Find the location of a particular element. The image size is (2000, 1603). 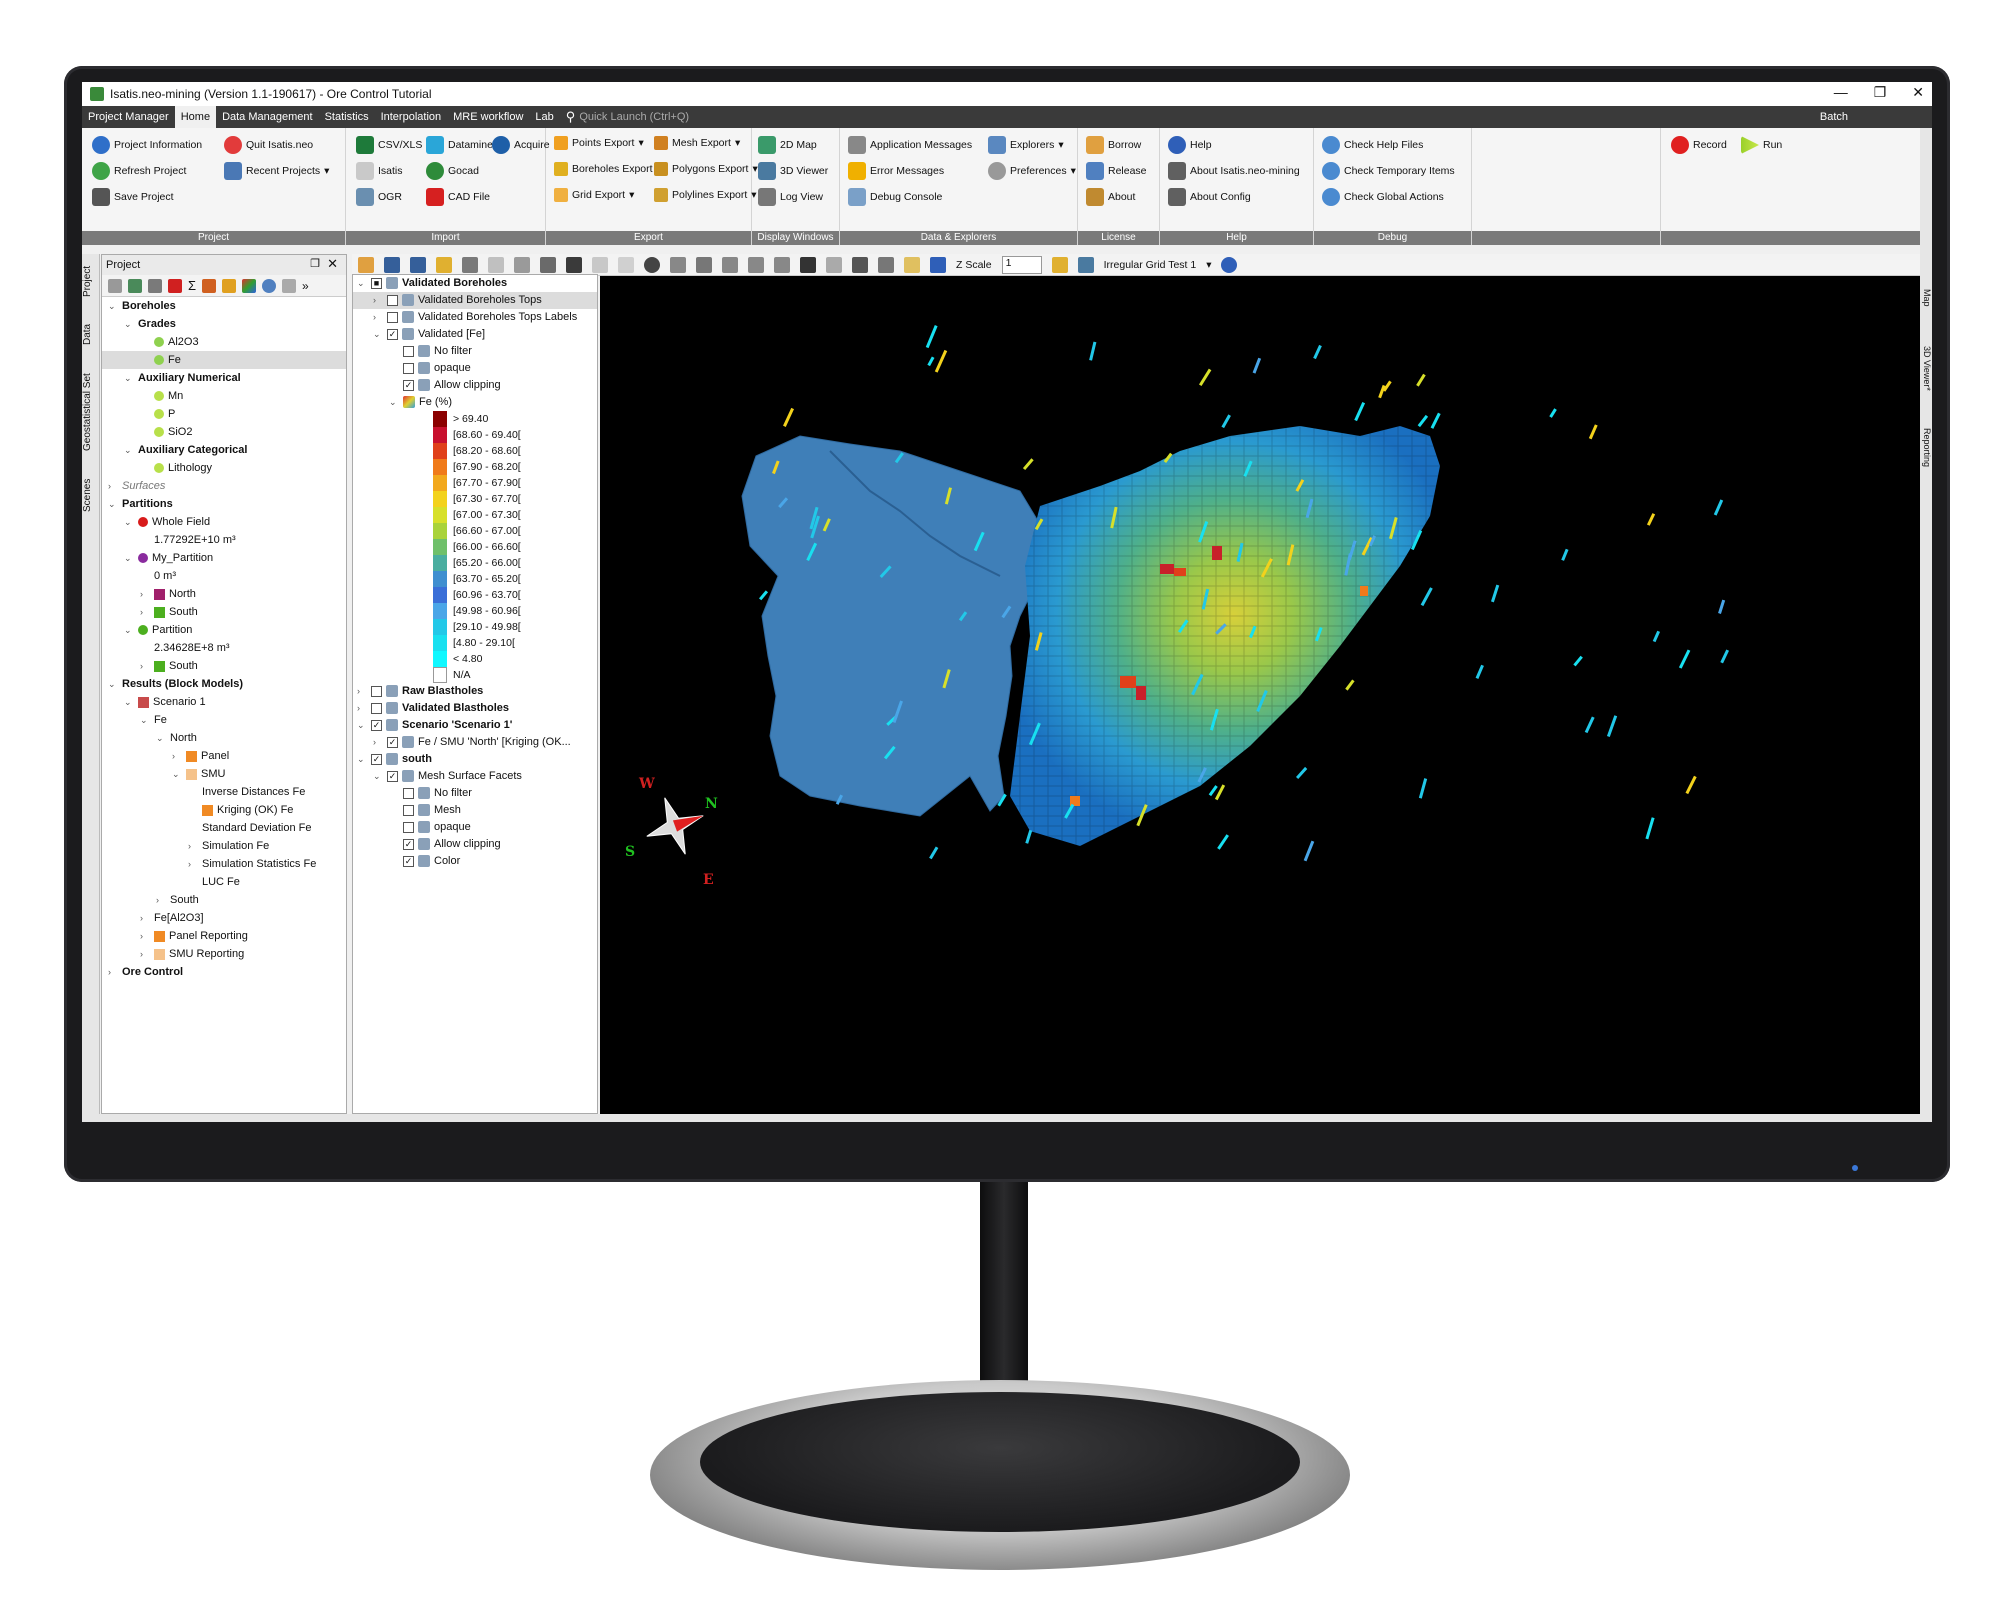

project-tree-item: Lithology is located at coordinates (224, 468).